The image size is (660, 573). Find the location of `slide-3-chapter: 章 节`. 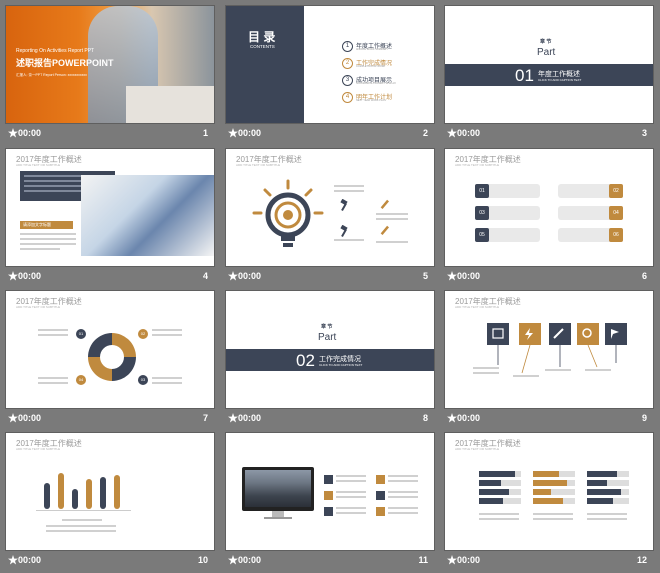

slide-3-chapter: 章 节 is located at coordinates (546, 42).